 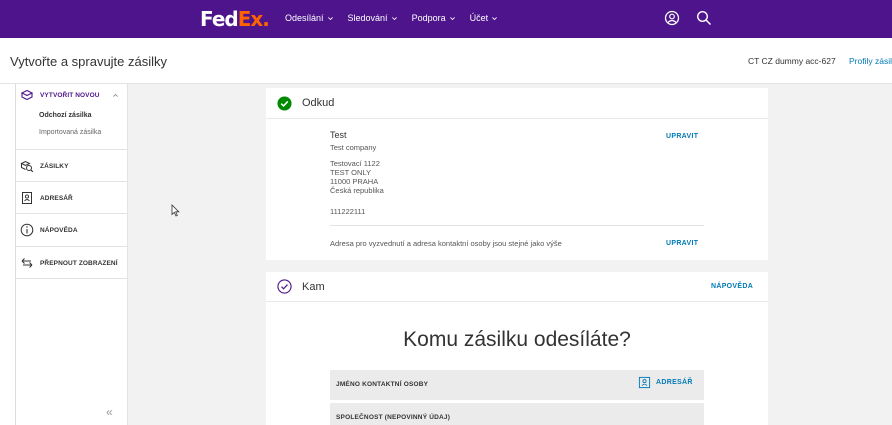 I want to click on switch-arrows-icon, so click(x=27, y=263).